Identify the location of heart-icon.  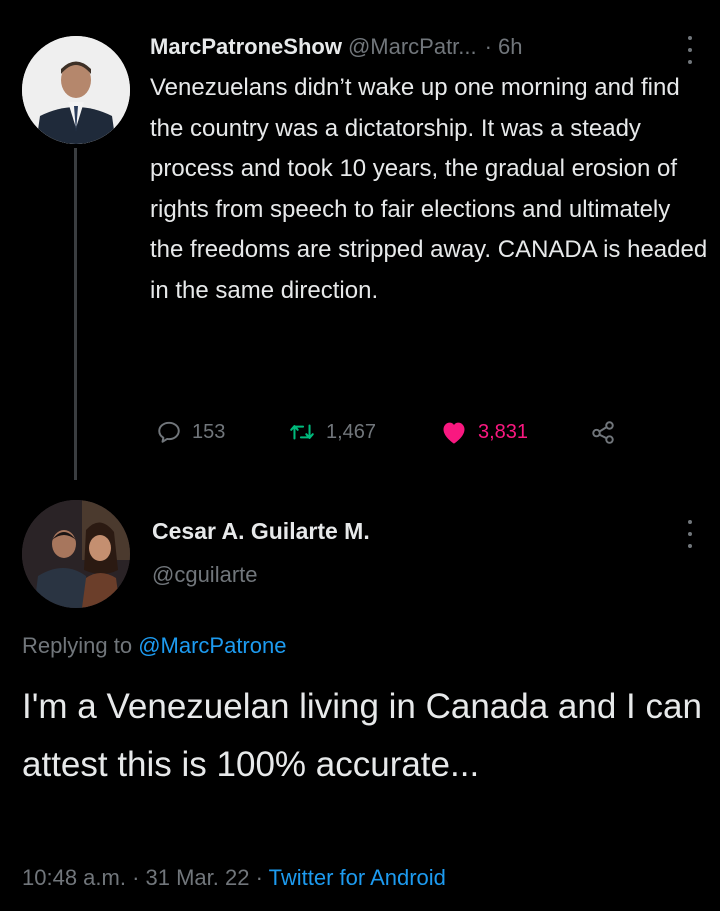
(454, 433).